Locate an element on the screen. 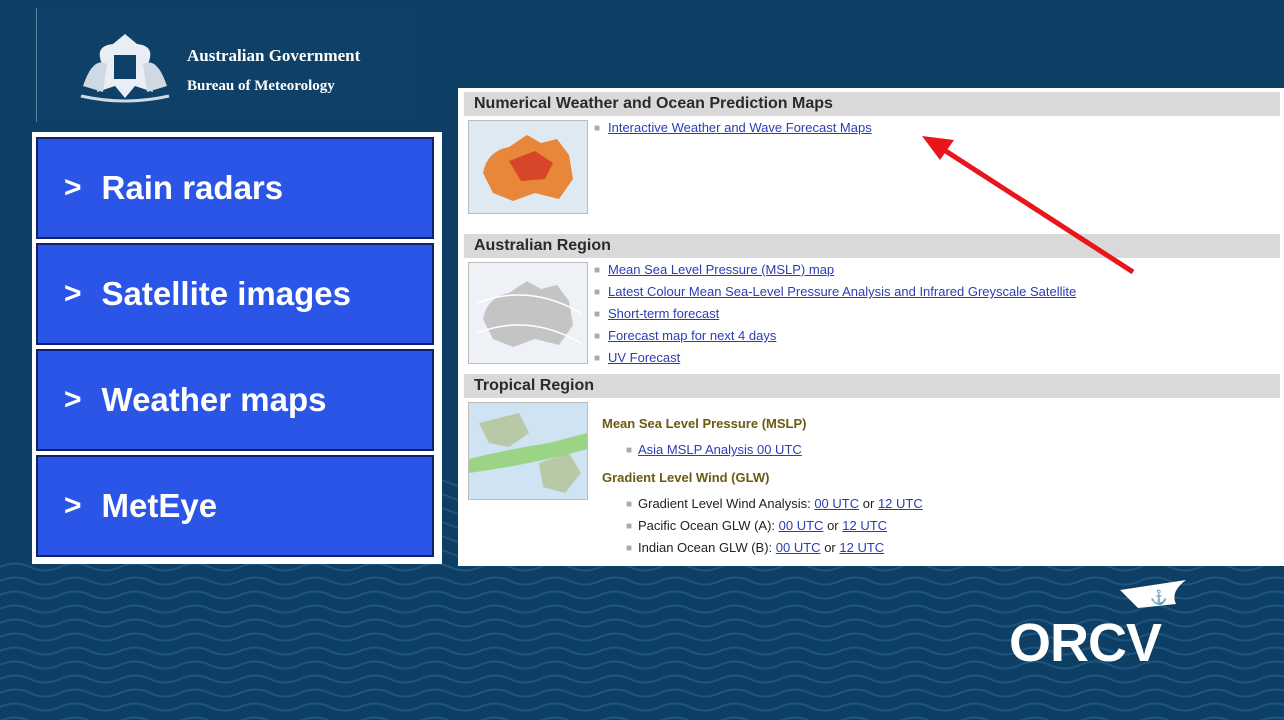  orcv-wordmark: ORCV is located at coordinates (1085, 643).